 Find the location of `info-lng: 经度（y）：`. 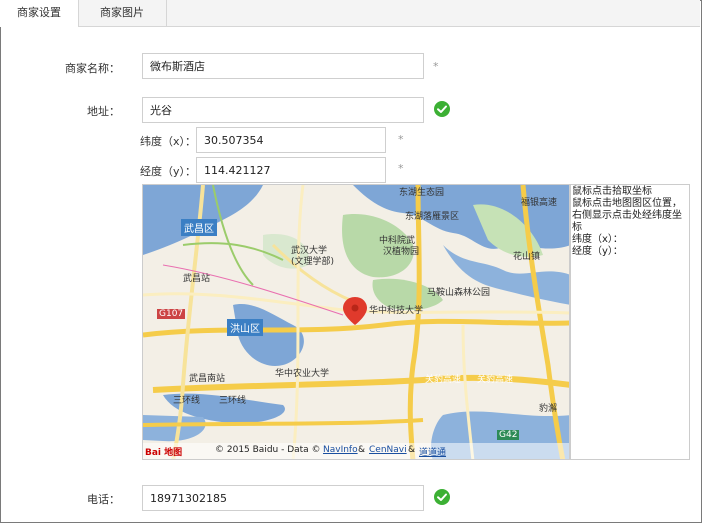

info-lng: 经度（y）： is located at coordinates (597, 251).